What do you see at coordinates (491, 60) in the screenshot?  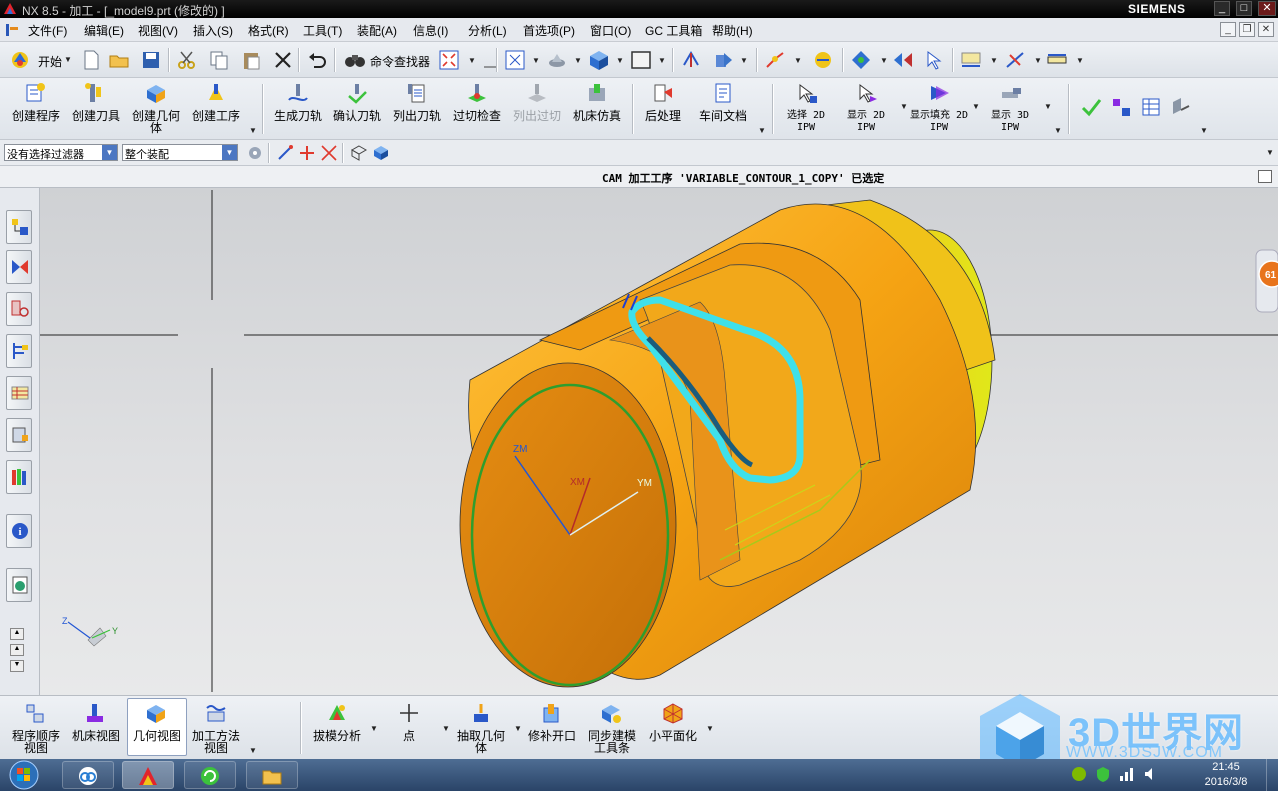 I see `toolbar-options-icon` at bounding box center [491, 60].